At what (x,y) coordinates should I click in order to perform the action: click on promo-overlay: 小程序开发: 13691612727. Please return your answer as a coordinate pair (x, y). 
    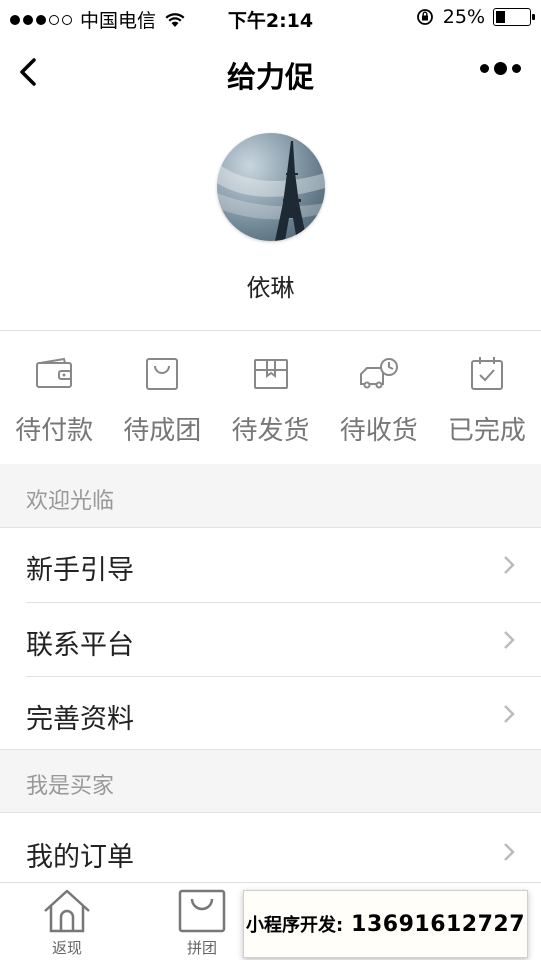
    Looking at the image, I should click on (385, 924).